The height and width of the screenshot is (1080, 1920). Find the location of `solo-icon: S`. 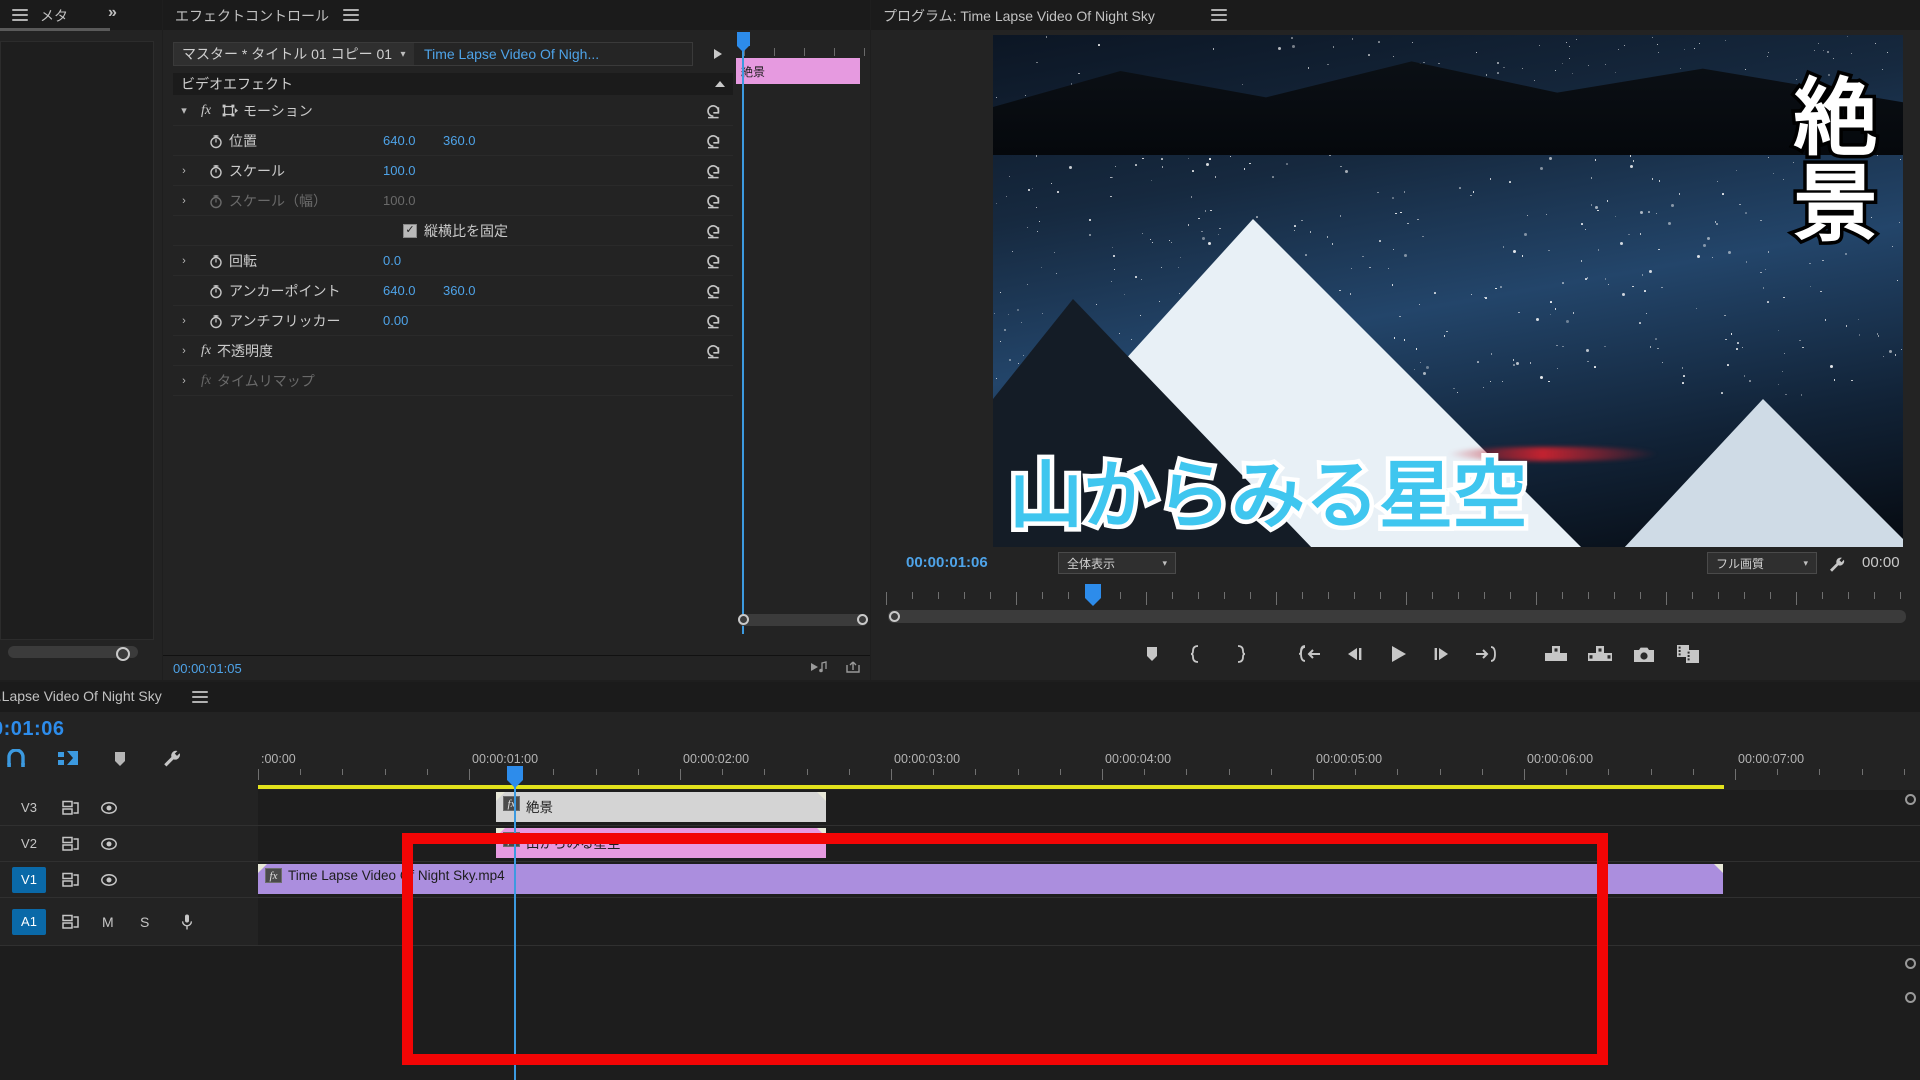

solo-icon: S is located at coordinates (144, 922).